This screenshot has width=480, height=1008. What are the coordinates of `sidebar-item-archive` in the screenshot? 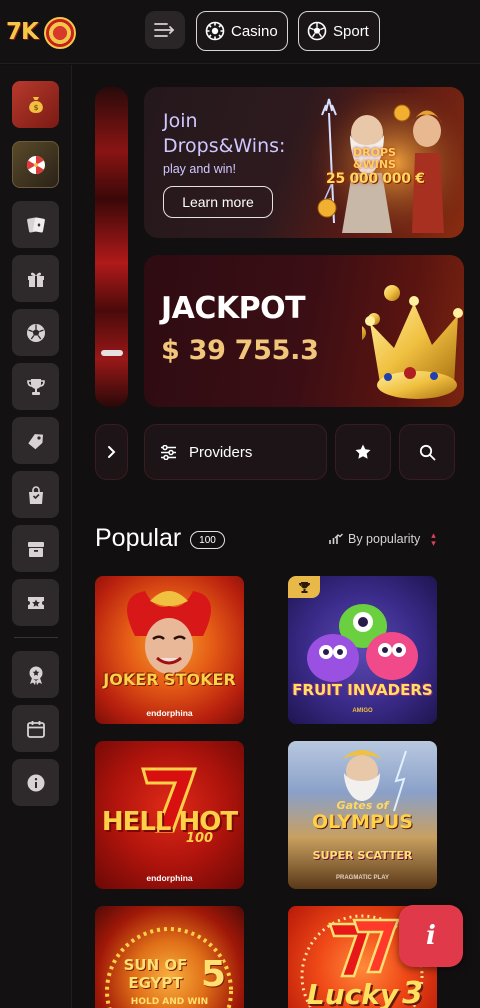 It's located at (35, 548).